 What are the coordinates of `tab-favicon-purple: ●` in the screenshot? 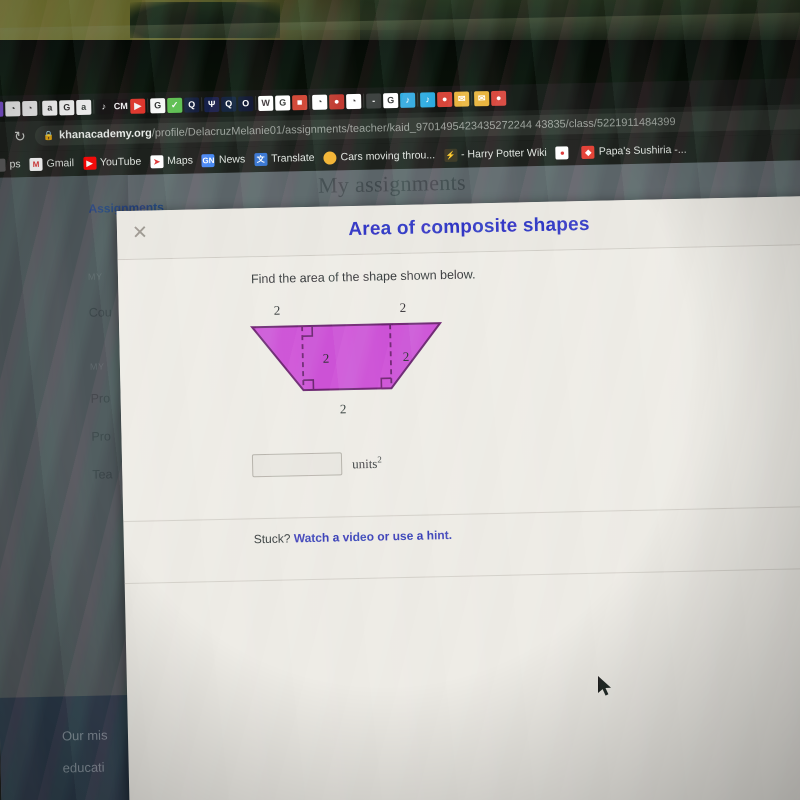 It's located at (2, 109).